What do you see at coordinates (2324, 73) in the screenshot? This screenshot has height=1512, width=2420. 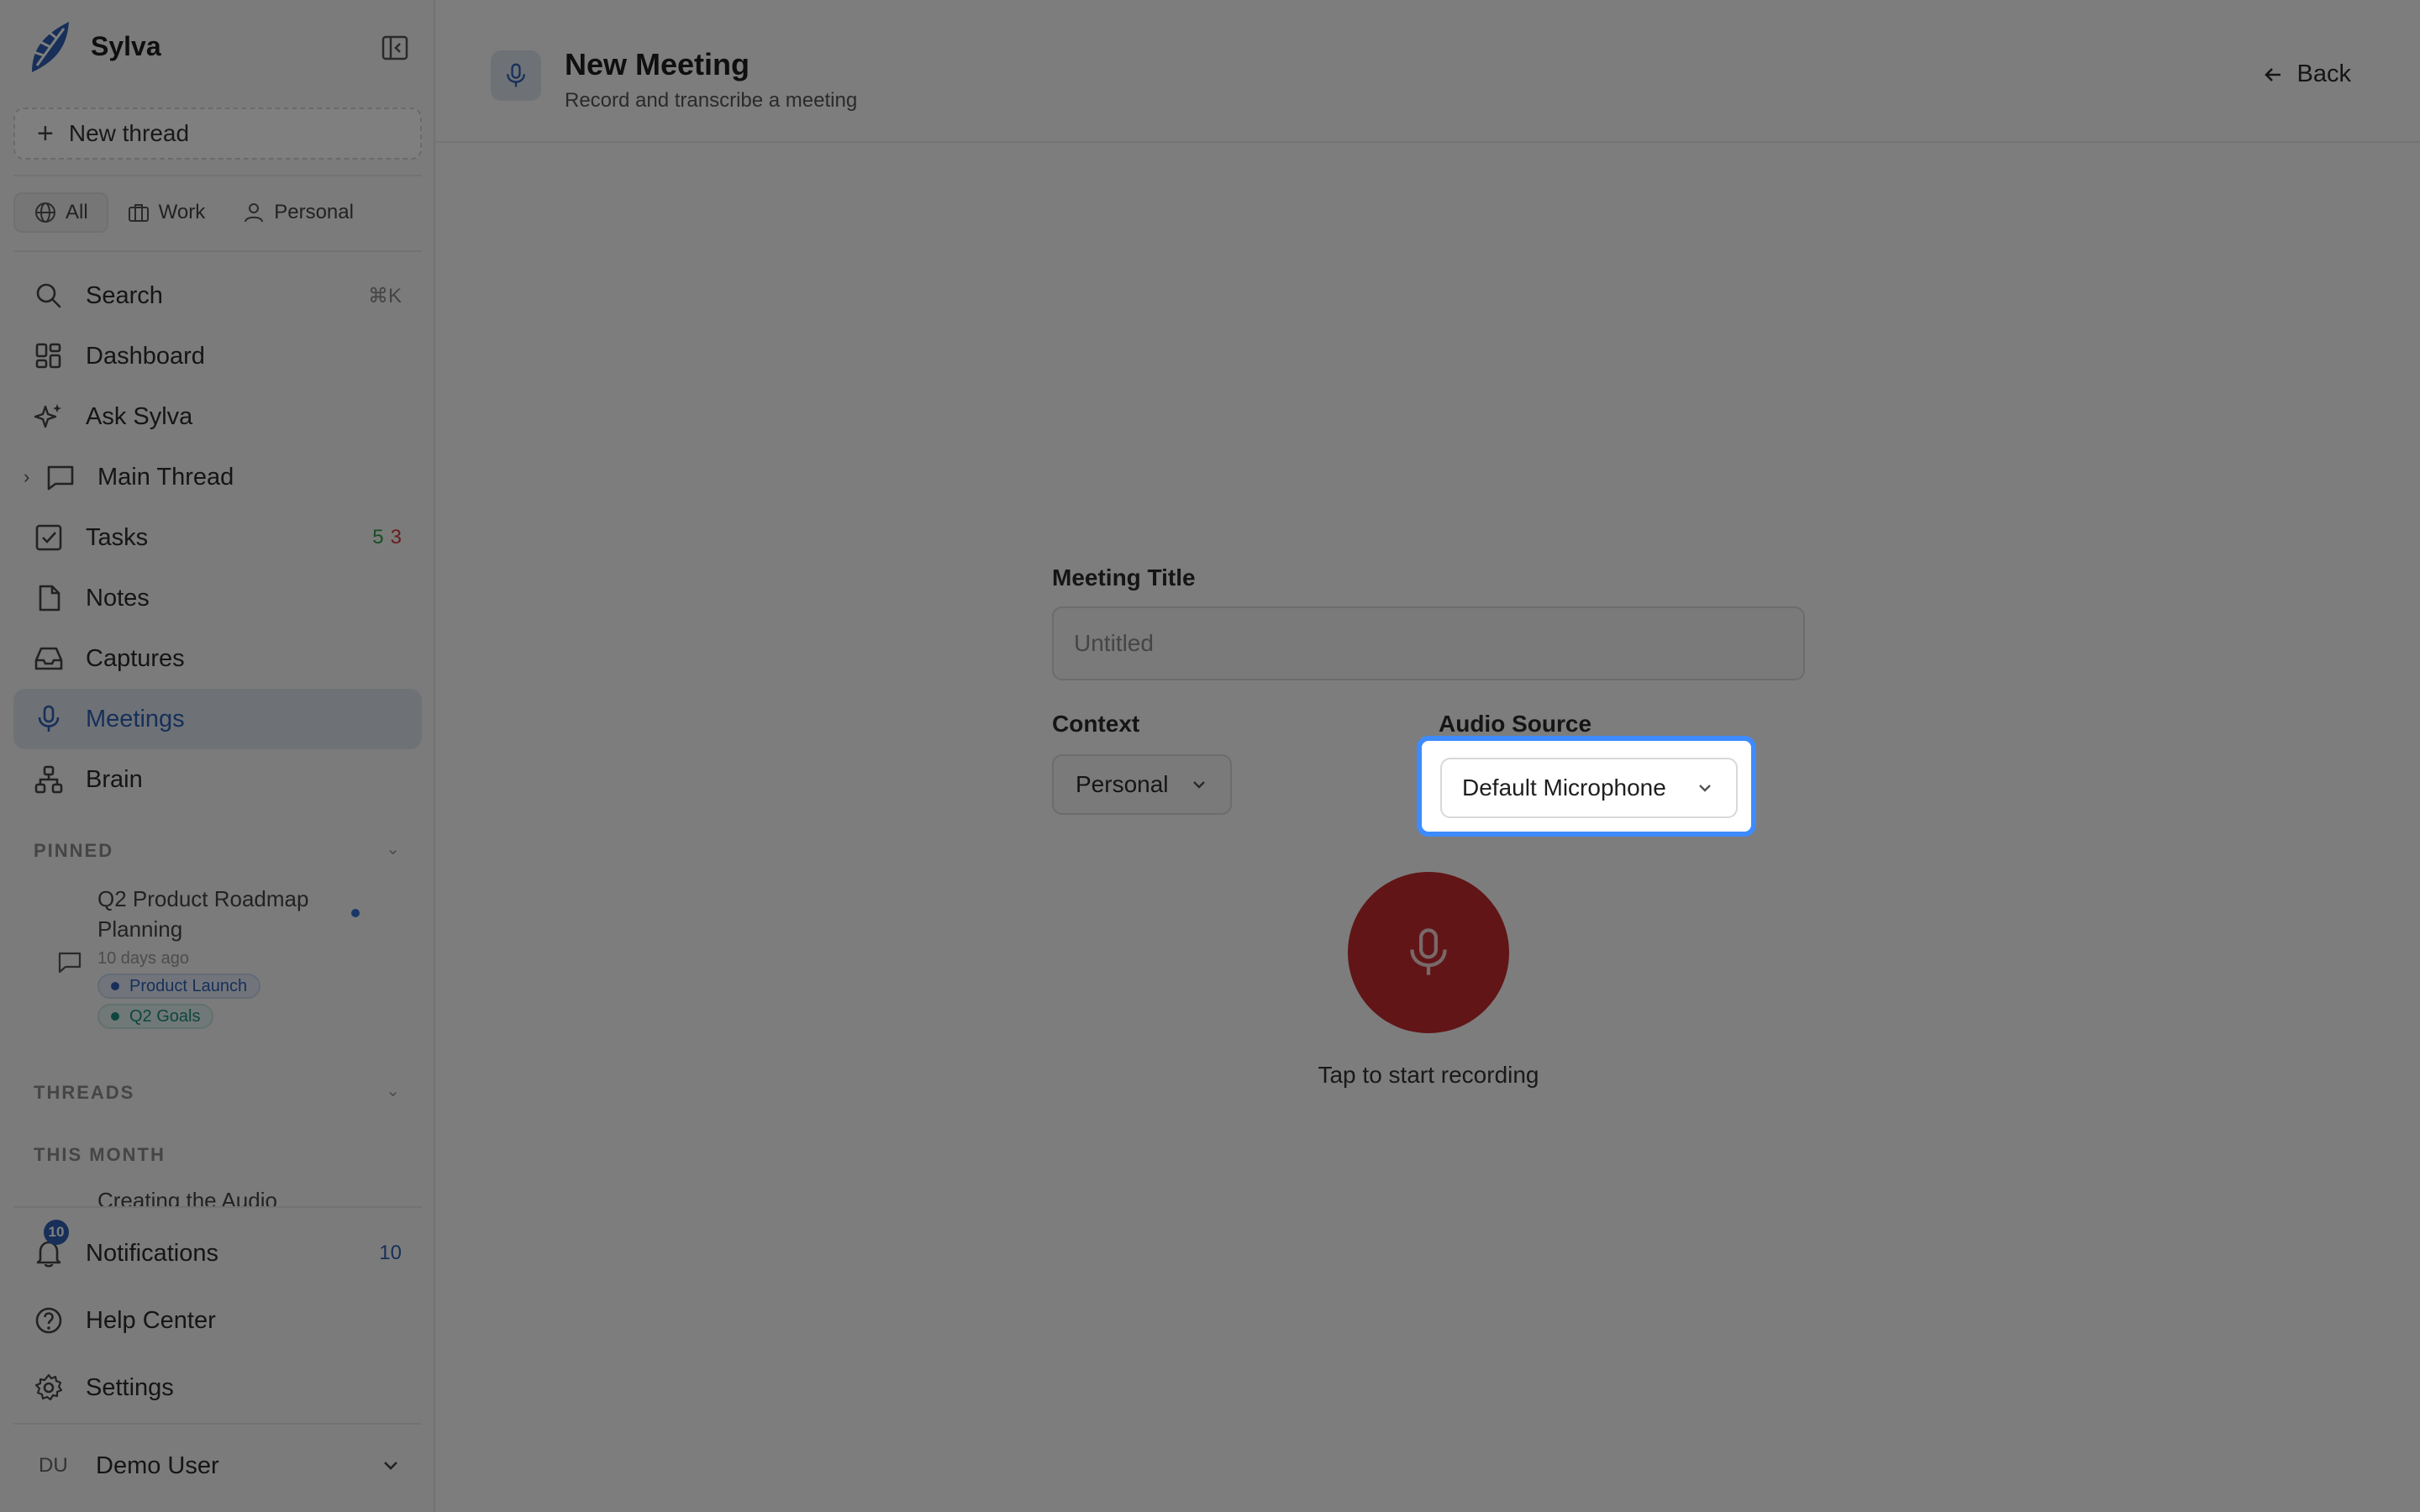 I see `back-button-label: Back` at bounding box center [2324, 73].